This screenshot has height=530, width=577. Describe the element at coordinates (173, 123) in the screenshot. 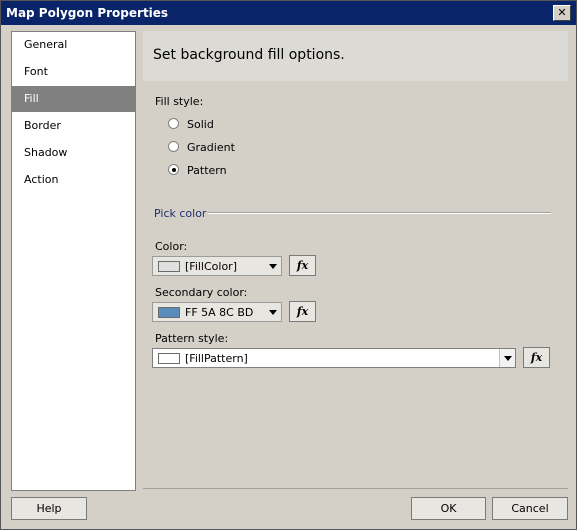

I see `radio-solid` at that location.